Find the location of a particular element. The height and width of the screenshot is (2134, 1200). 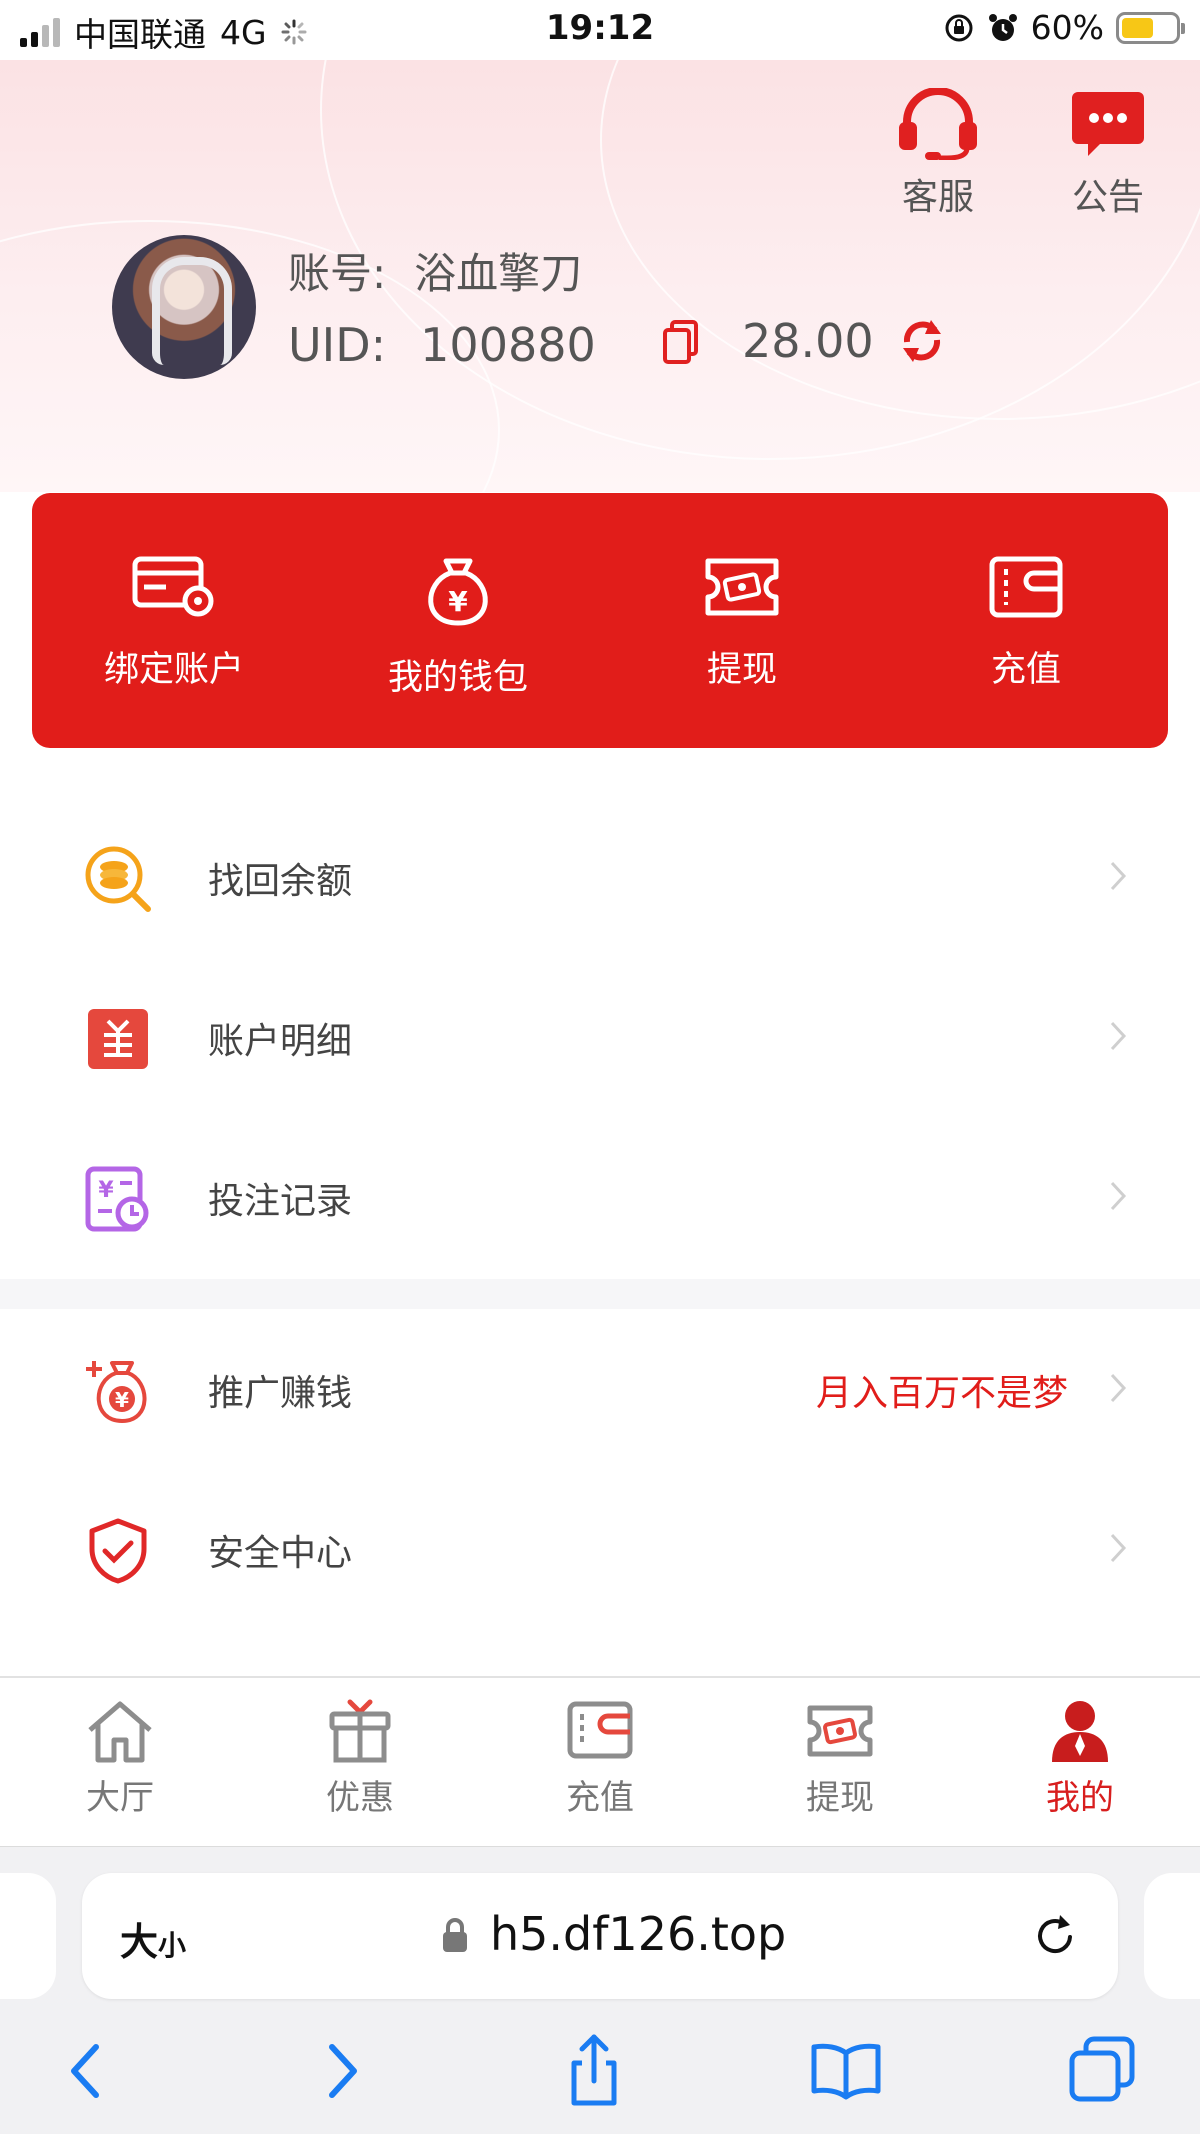

reload-icon is located at coordinates (1055, 1936).